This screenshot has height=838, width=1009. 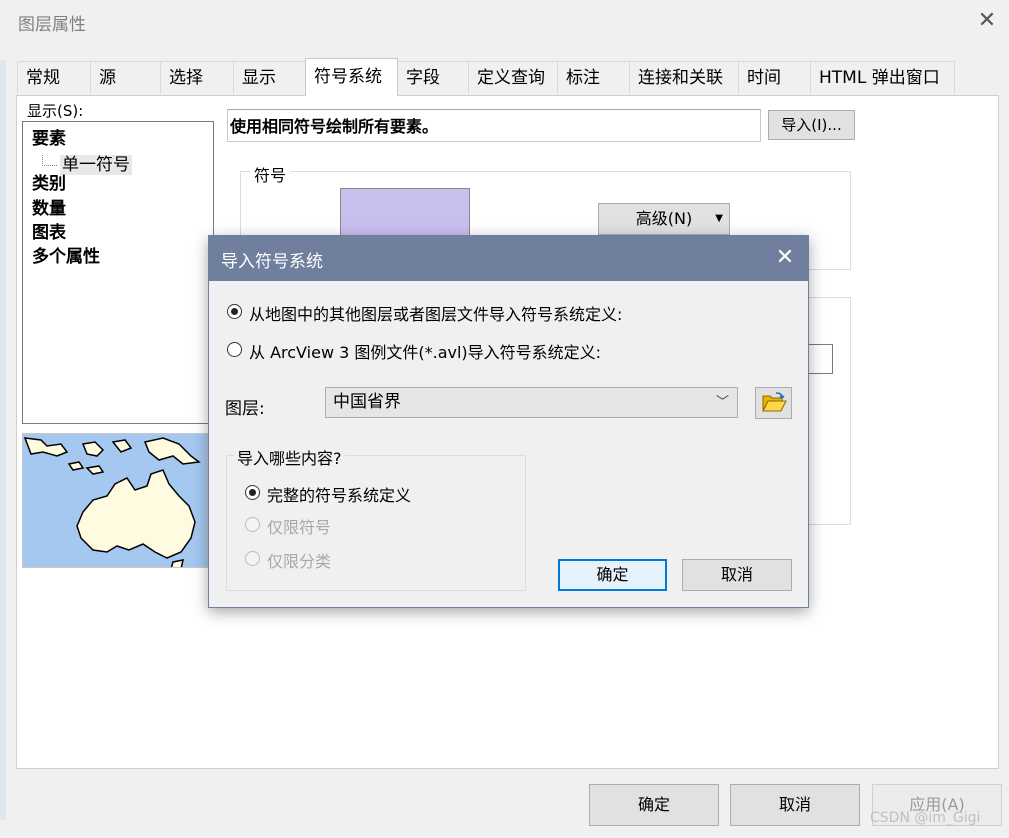 I want to click on radio-symbols-only, so click(x=252, y=524).